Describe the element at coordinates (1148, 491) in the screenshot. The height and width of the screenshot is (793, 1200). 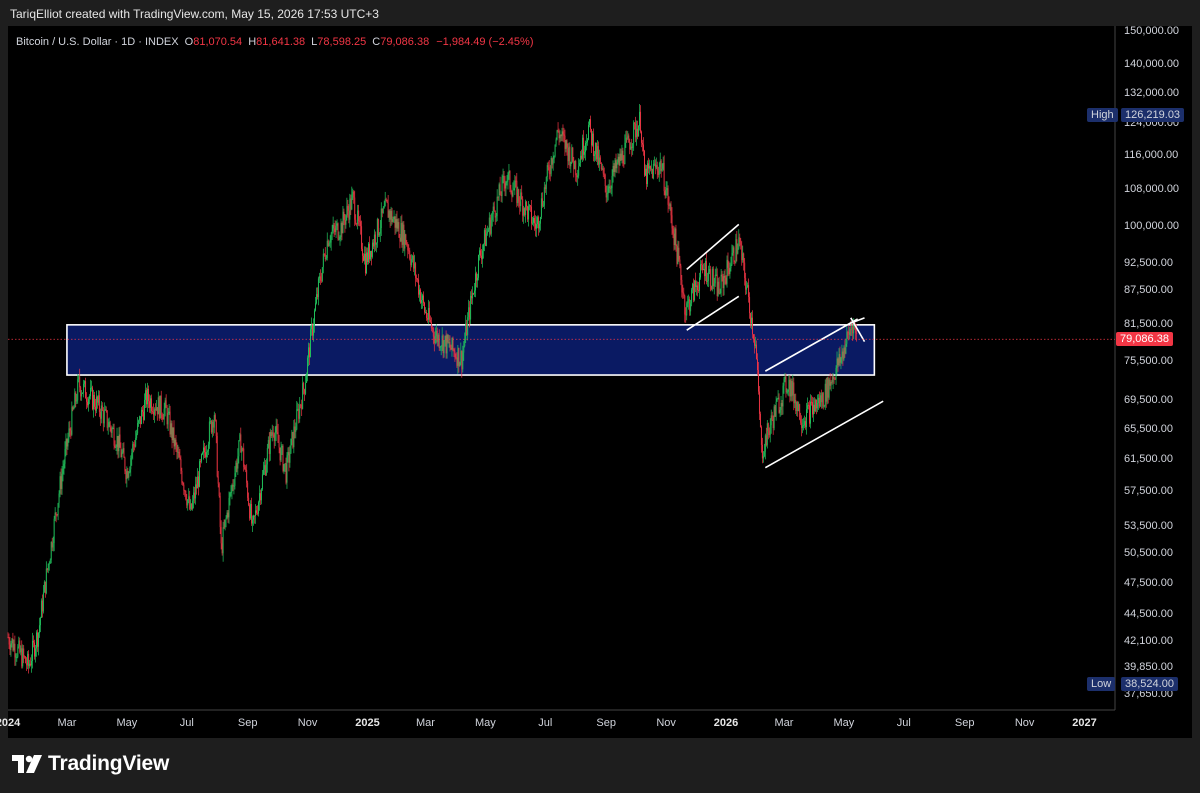
I see `price-tick-label: 57,500.00` at that location.